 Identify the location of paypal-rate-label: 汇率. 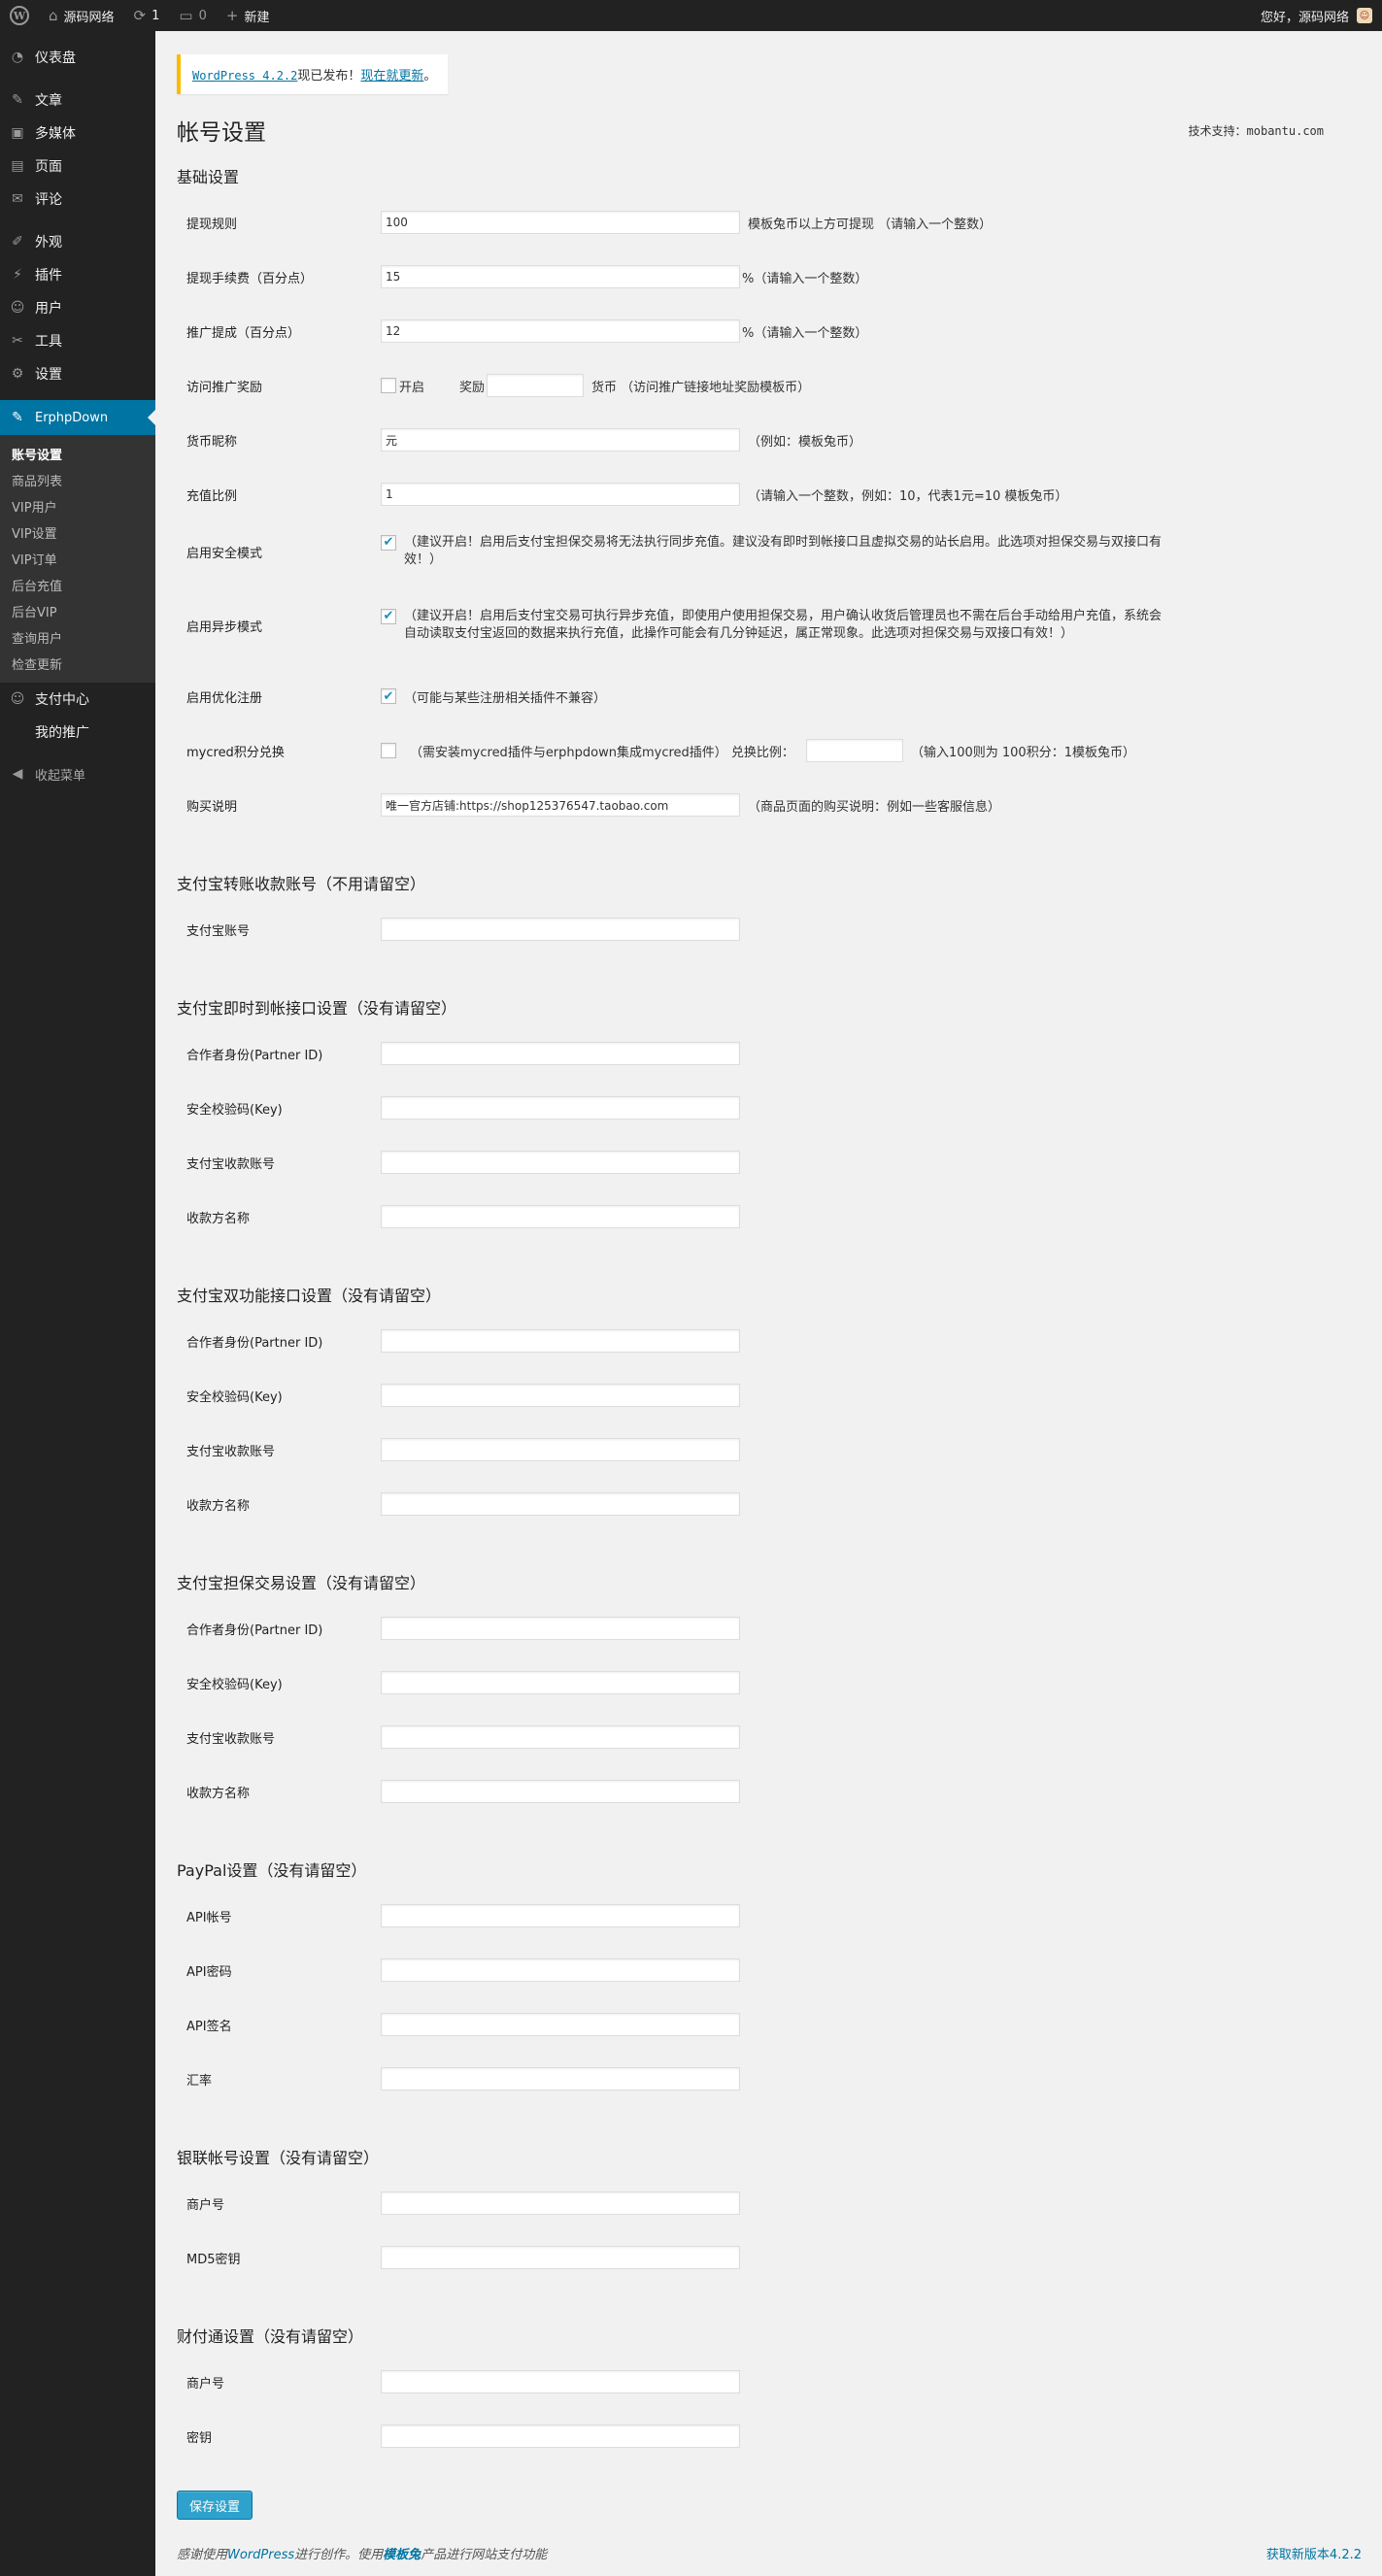
(199, 2081).